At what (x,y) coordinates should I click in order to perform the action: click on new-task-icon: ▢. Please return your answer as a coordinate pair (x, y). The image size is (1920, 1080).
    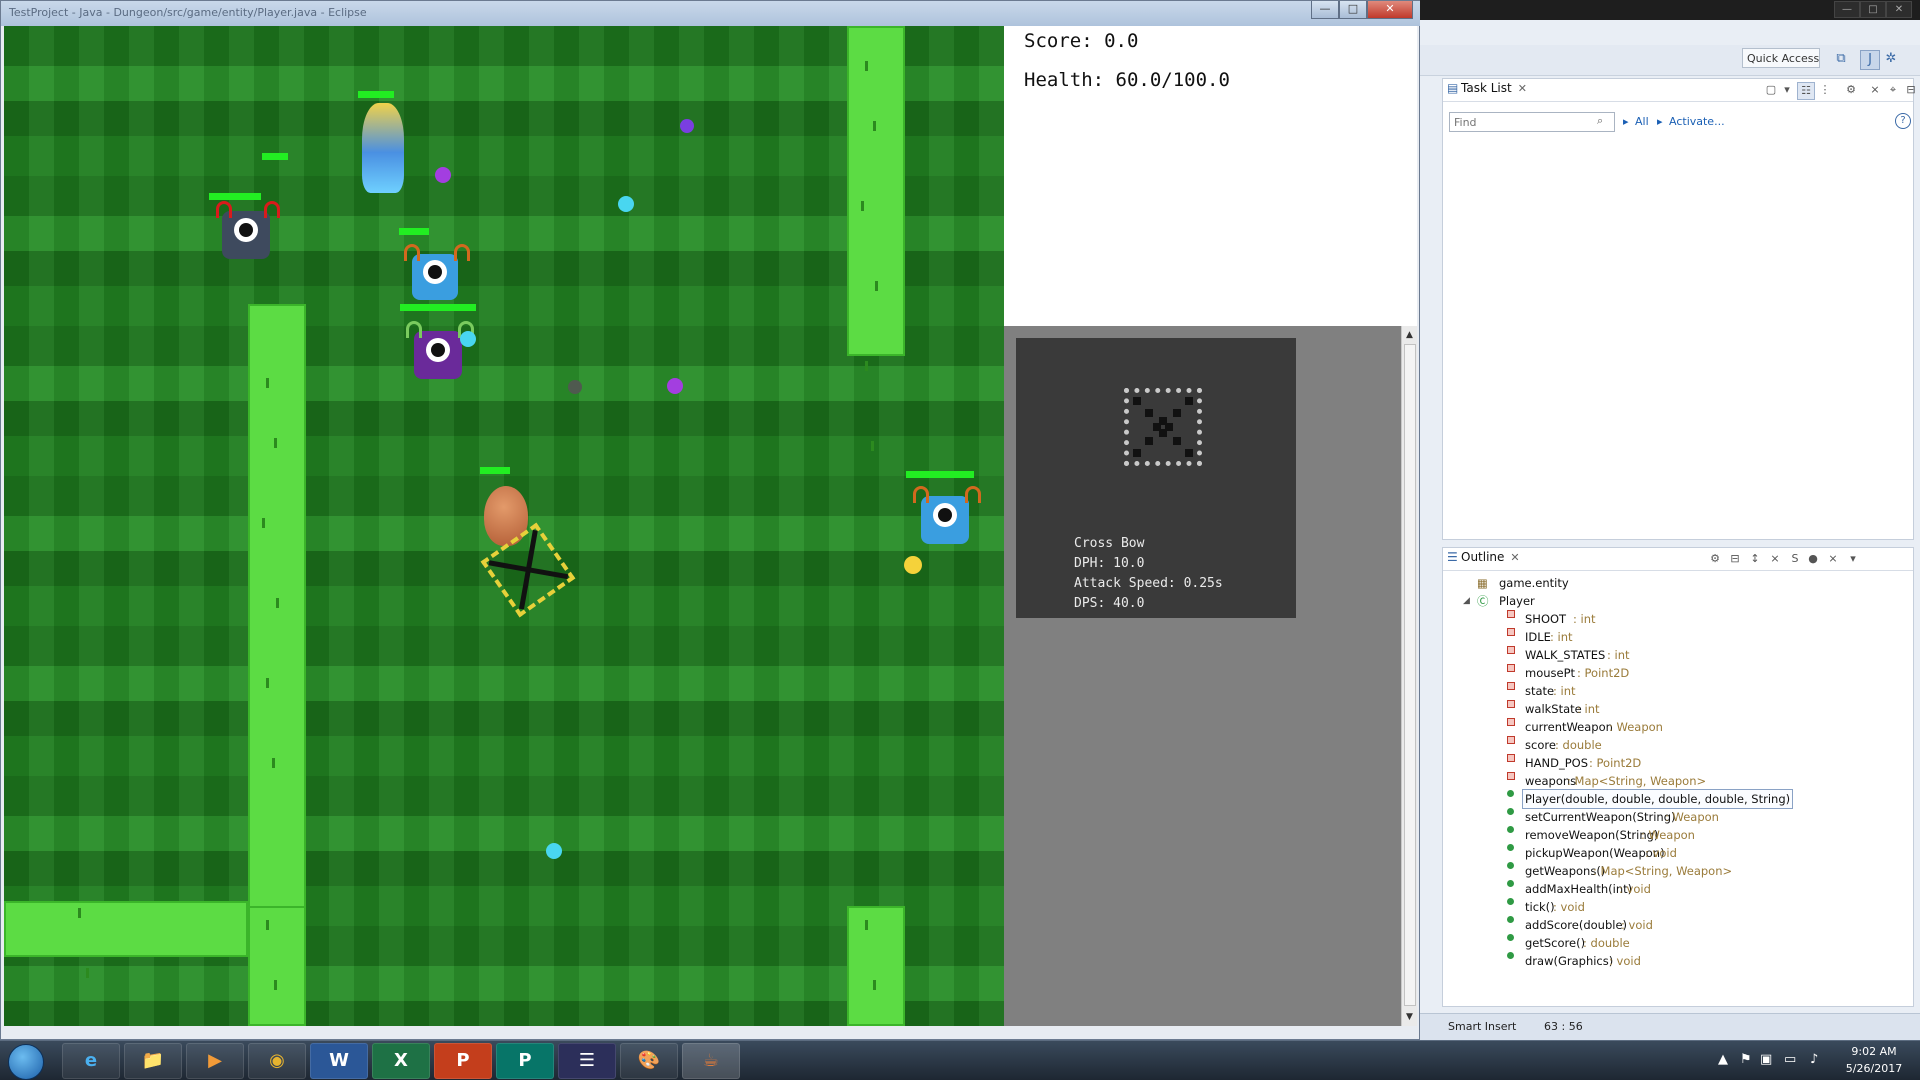
    Looking at the image, I should click on (1771, 90).